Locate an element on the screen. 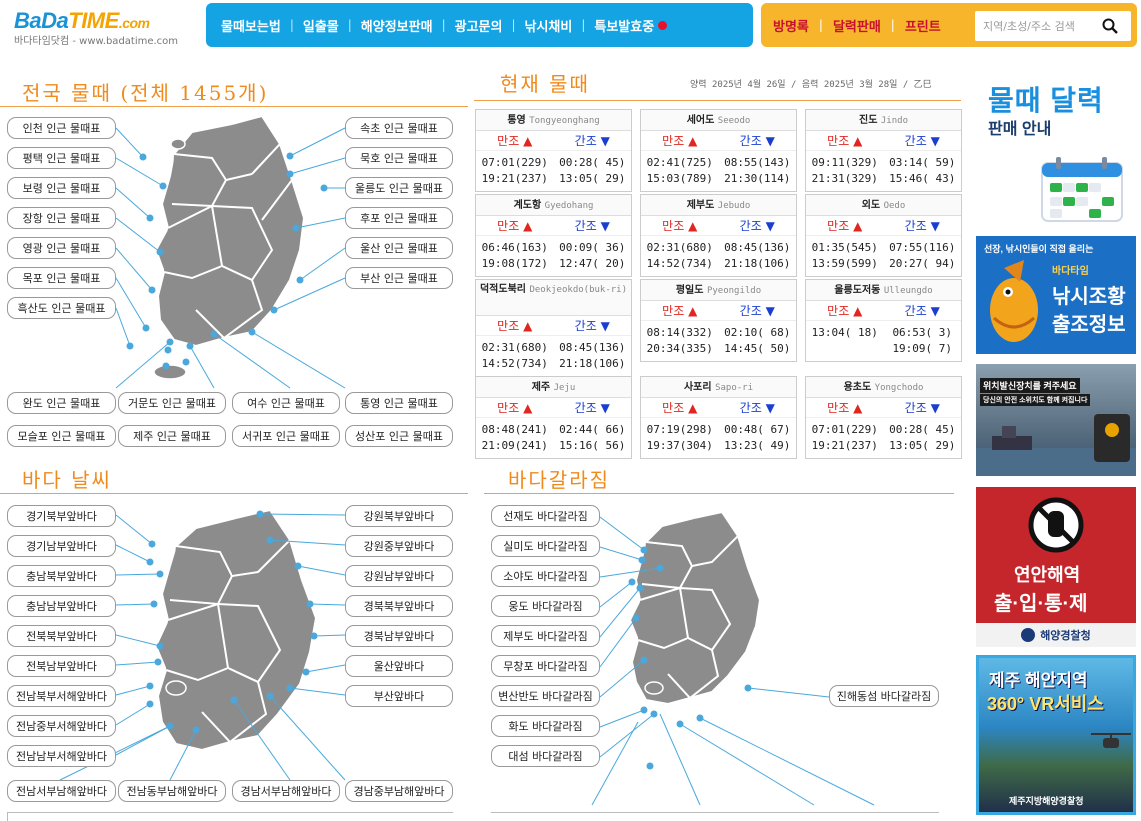 The width and height of the screenshot is (1141, 821). weather-label-jeonbuk-north: 전북북부앞바다 is located at coordinates (61, 636).